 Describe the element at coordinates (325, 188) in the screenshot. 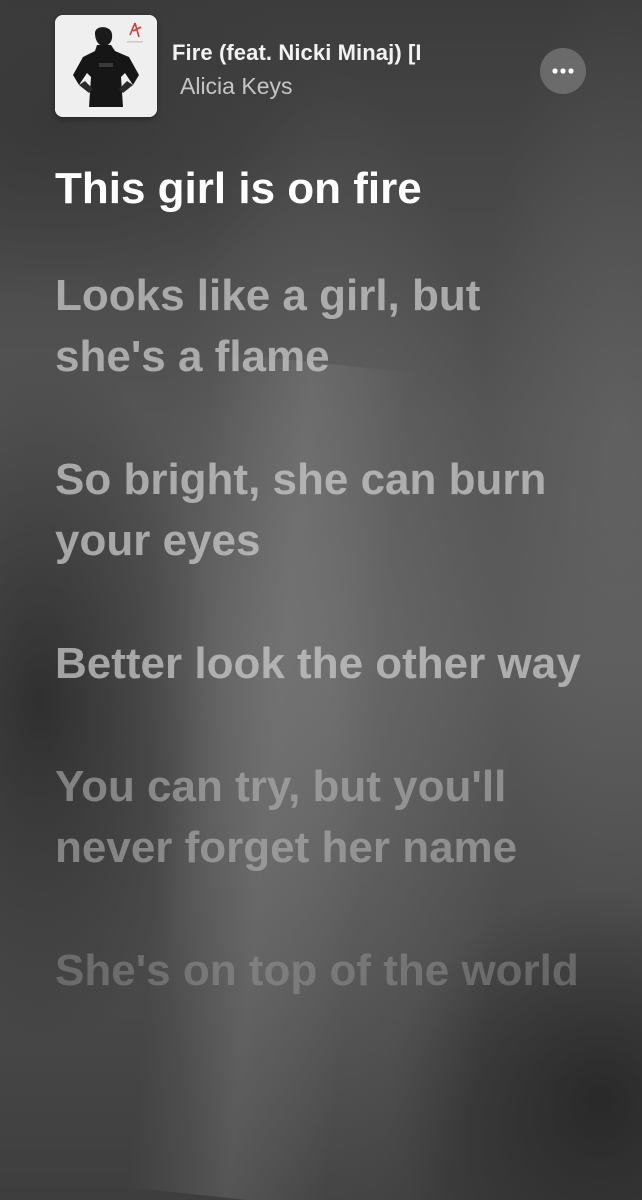

I see `lyric-line-current: This girl is on fire` at that location.